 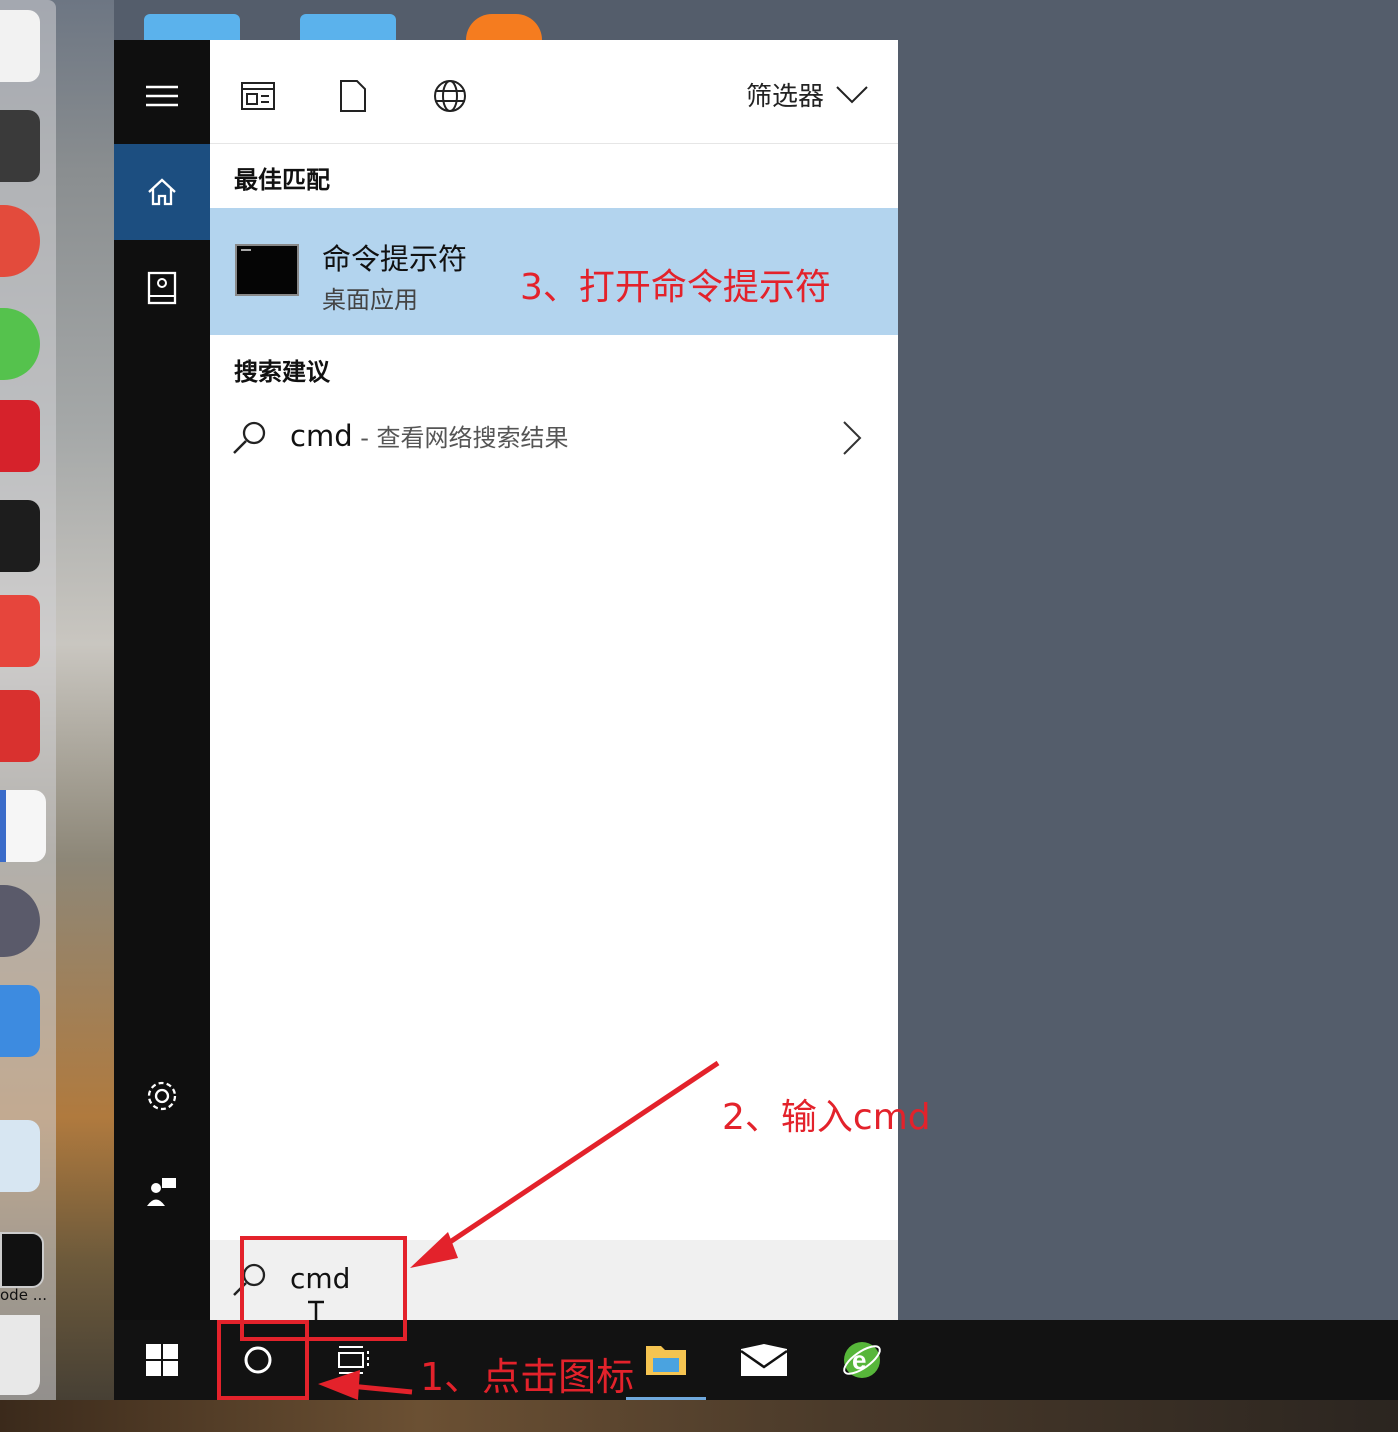 What do you see at coordinates (826, 1117) in the screenshot?
I see `annotation-step2: 2、输入cmd` at bounding box center [826, 1117].